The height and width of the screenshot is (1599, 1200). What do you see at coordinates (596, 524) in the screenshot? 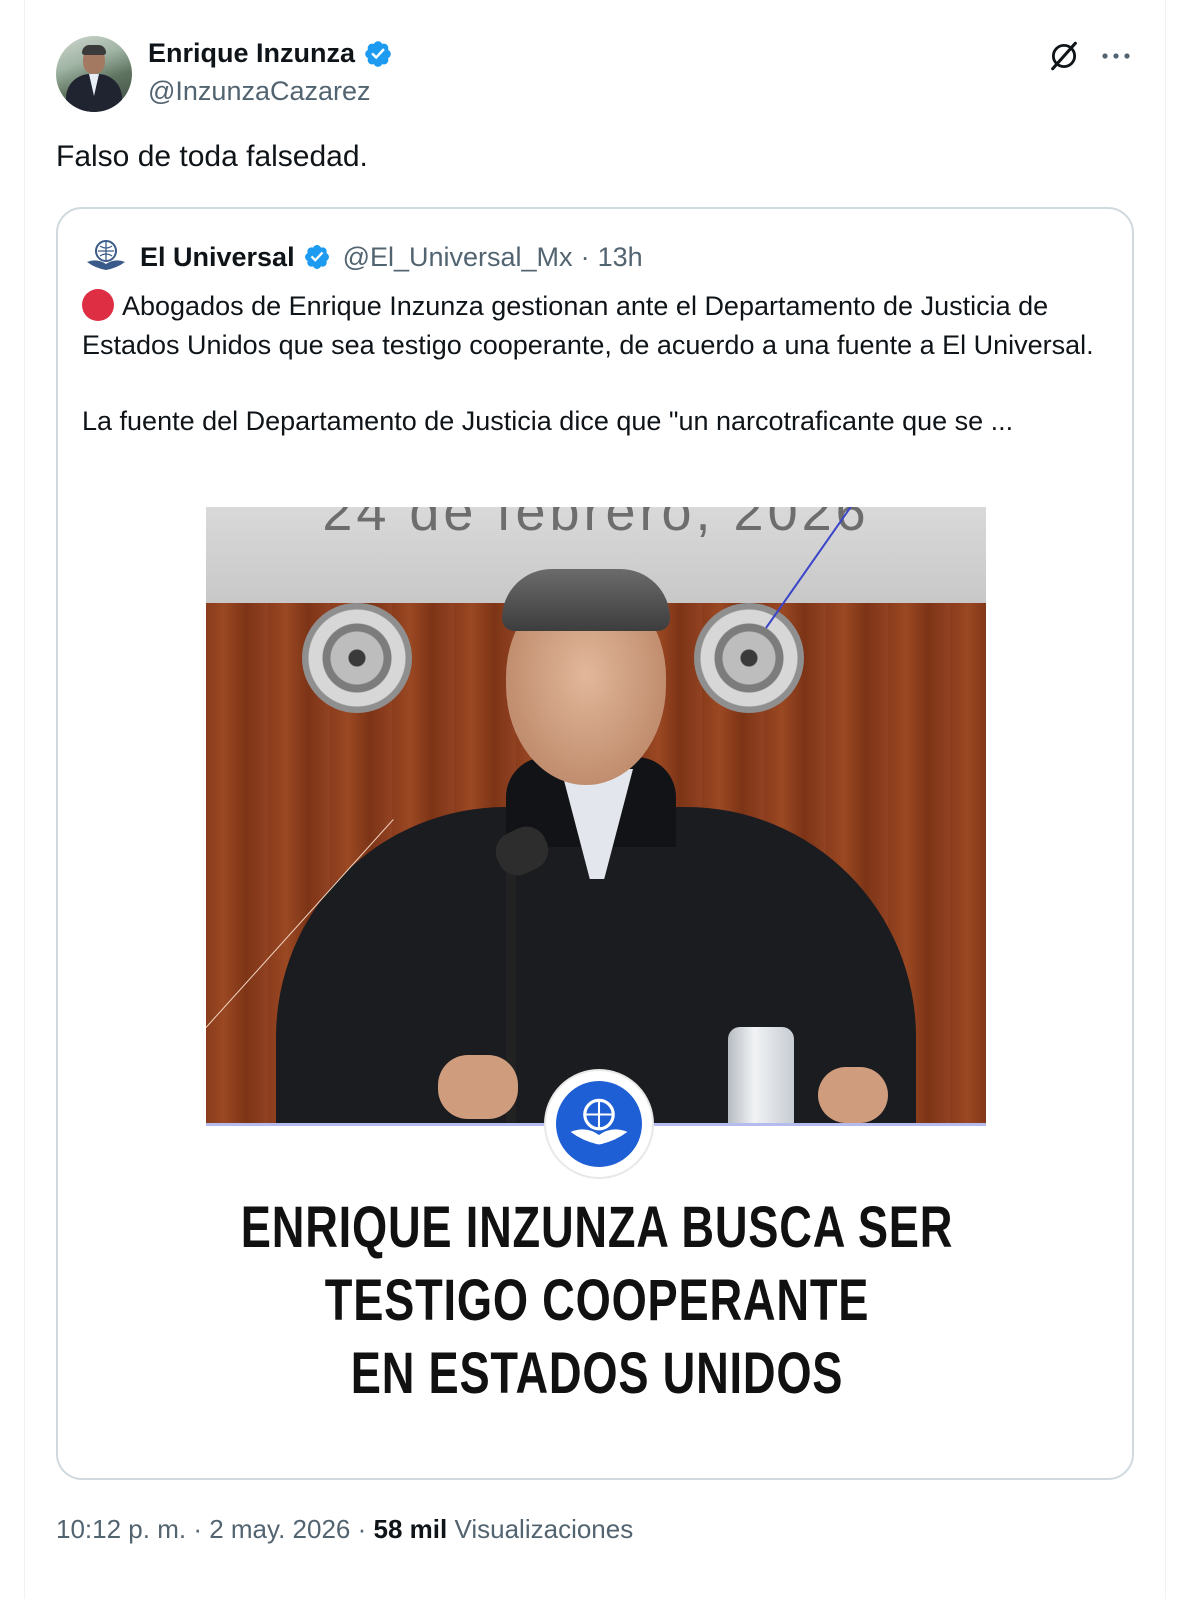
I see `photo-banner-text: 24 de febrero, 2026` at bounding box center [596, 524].